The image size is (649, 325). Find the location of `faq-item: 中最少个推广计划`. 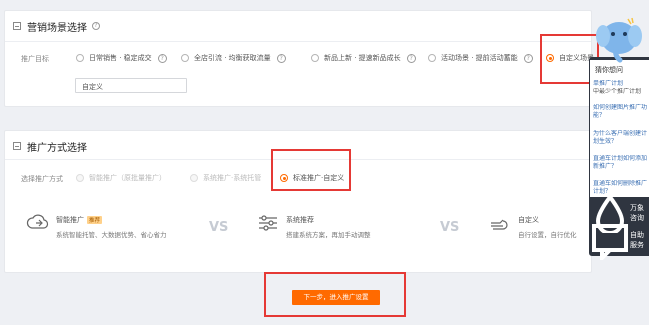

faq-item: 中最少个推广计划 is located at coordinates (621, 92).